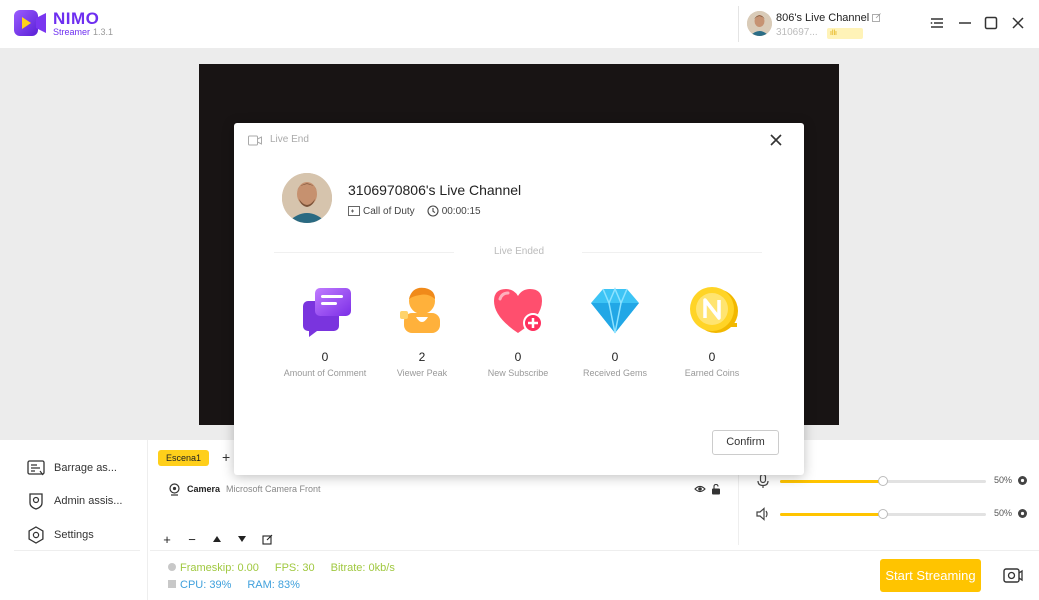 This screenshot has width=1039, height=600. I want to click on remove-source-icon: −, so click(192, 539).